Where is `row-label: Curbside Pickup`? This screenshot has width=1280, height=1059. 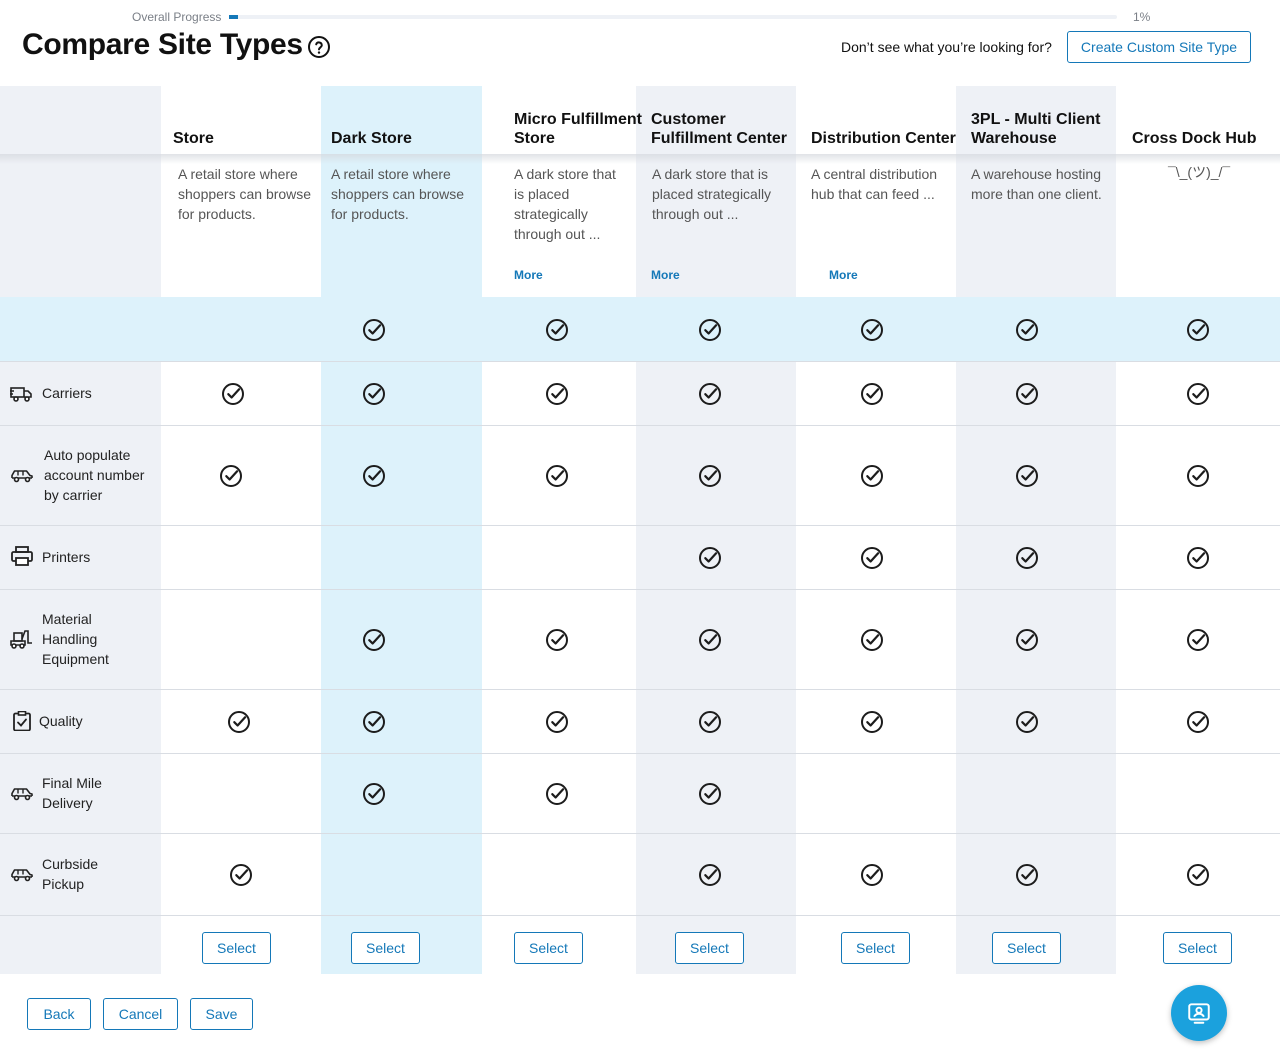 row-label: Curbside Pickup is located at coordinates (70, 874).